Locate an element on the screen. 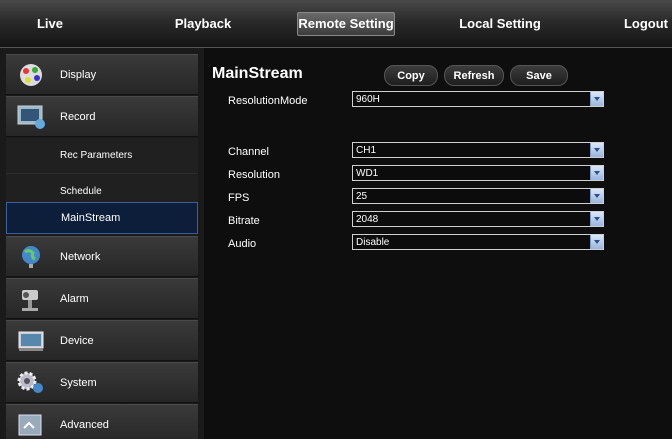 Image resolution: width=672 pixels, height=439 pixels. resolution-mode-select: 960H is located at coordinates (478, 99).